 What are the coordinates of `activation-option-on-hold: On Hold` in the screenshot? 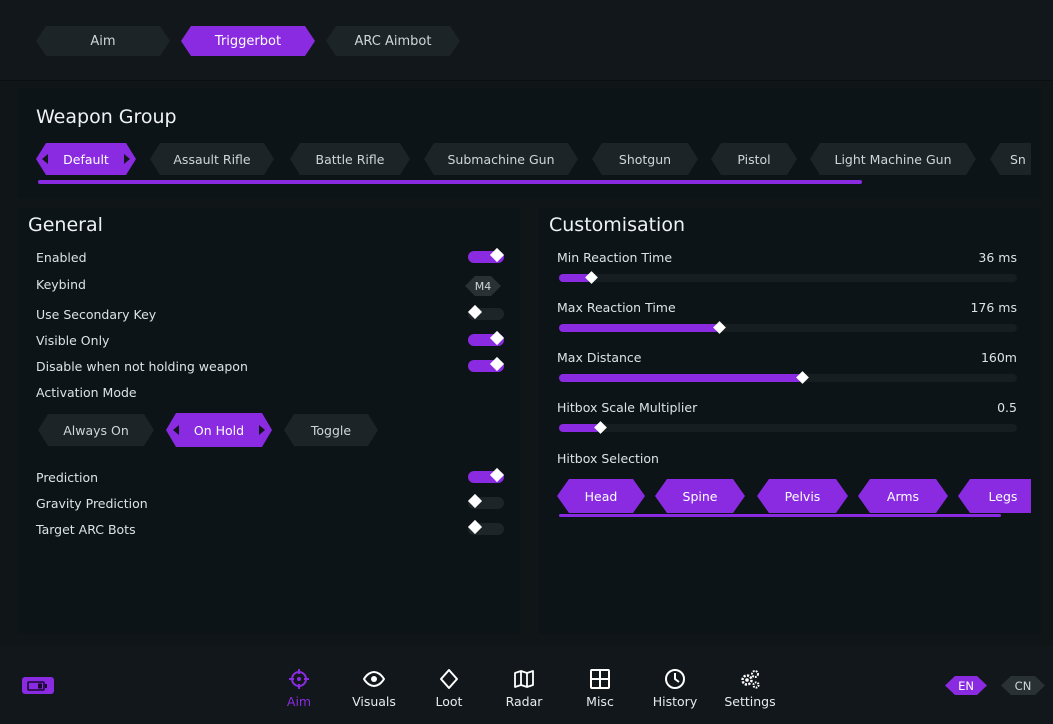 It's located at (219, 430).